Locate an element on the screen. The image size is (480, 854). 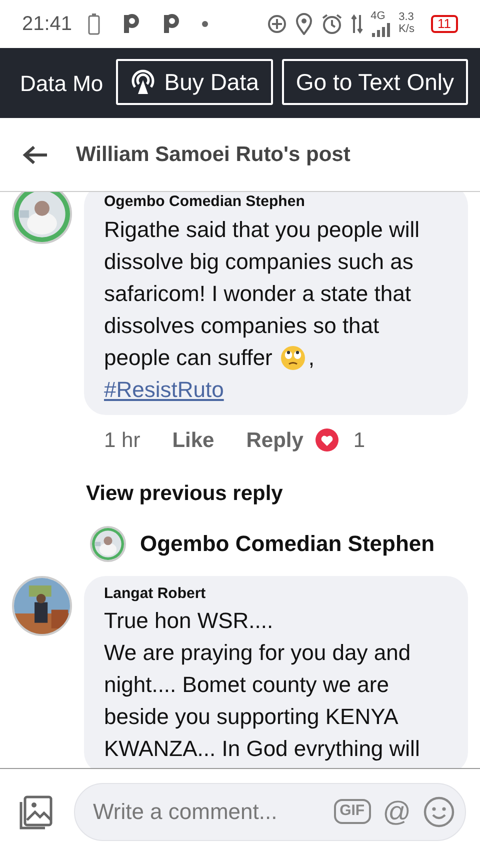
network-type: 4G is located at coordinates (378, 17).